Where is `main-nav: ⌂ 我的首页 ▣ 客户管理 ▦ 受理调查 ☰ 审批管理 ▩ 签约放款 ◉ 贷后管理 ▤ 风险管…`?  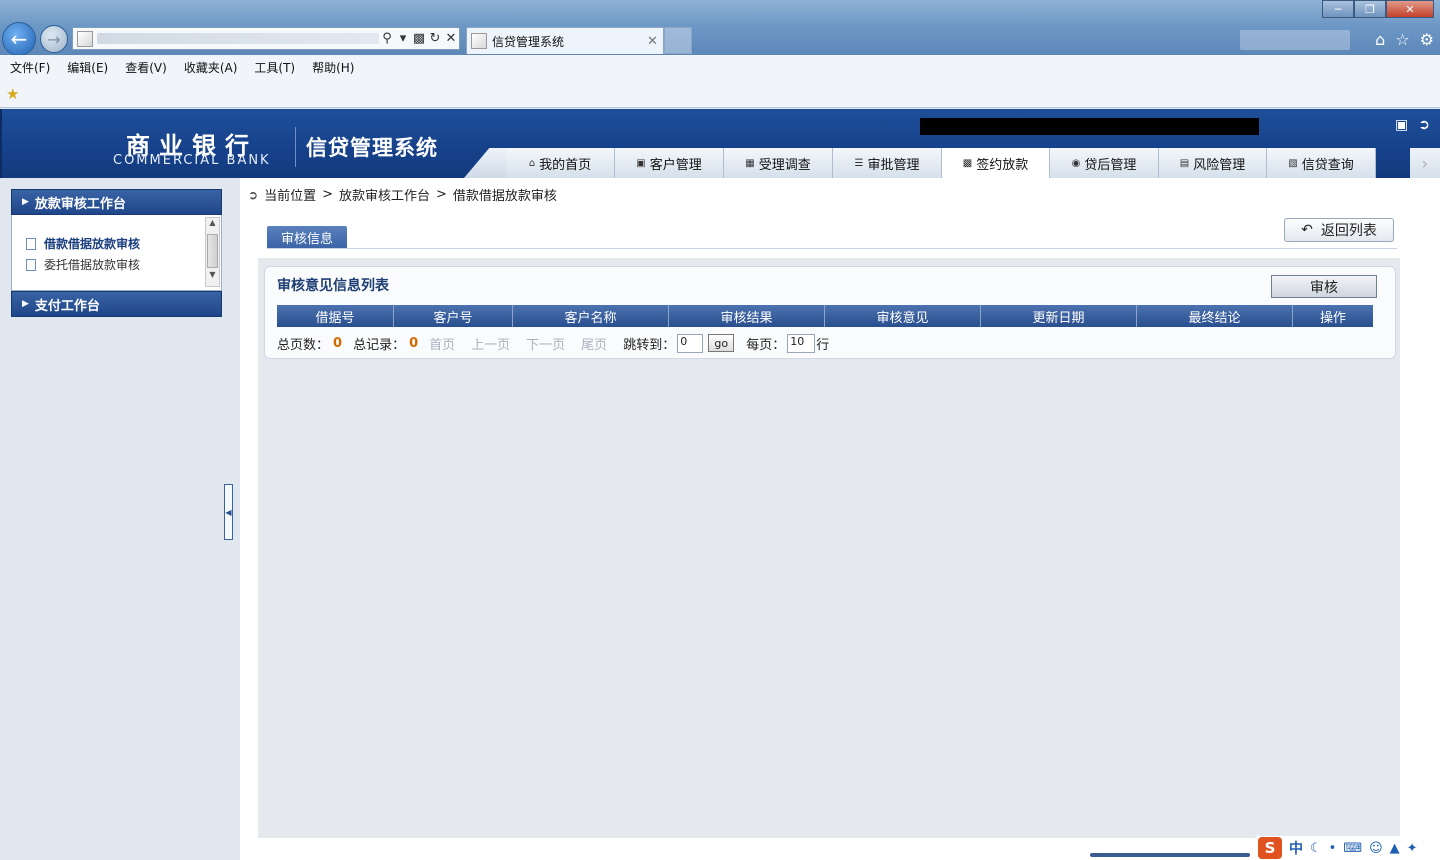
main-nav: ⌂ 我的首页 ▣ 客户管理 ▦ 受理调查 ☰ 审批管理 ▩ 签约放款 ◉ 贷后管理 ▤ 风险管… is located at coordinates (973, 163).